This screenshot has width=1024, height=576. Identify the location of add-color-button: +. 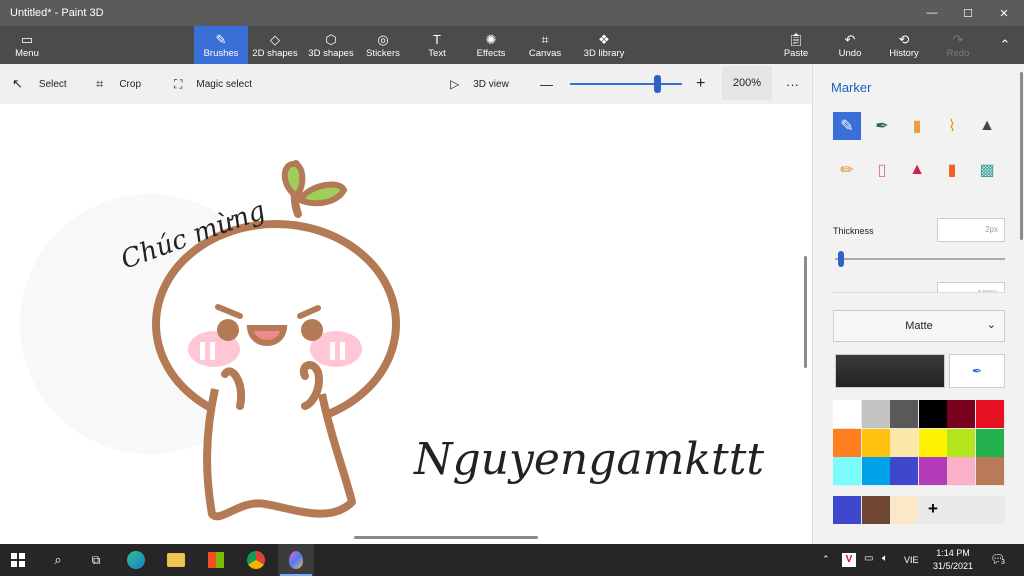
(933, 510).